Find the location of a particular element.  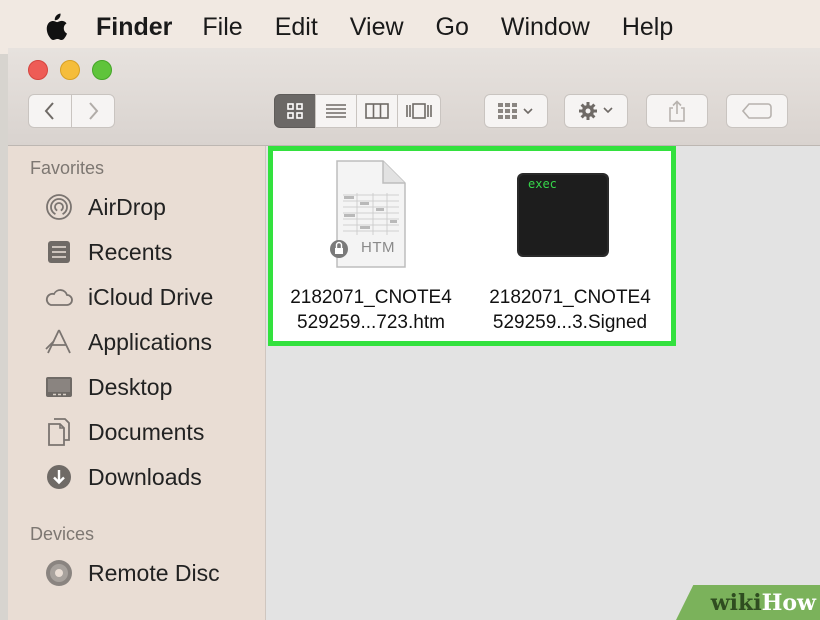

file-name-line2: 529259...723.htm is located at coordinates (371, 322).